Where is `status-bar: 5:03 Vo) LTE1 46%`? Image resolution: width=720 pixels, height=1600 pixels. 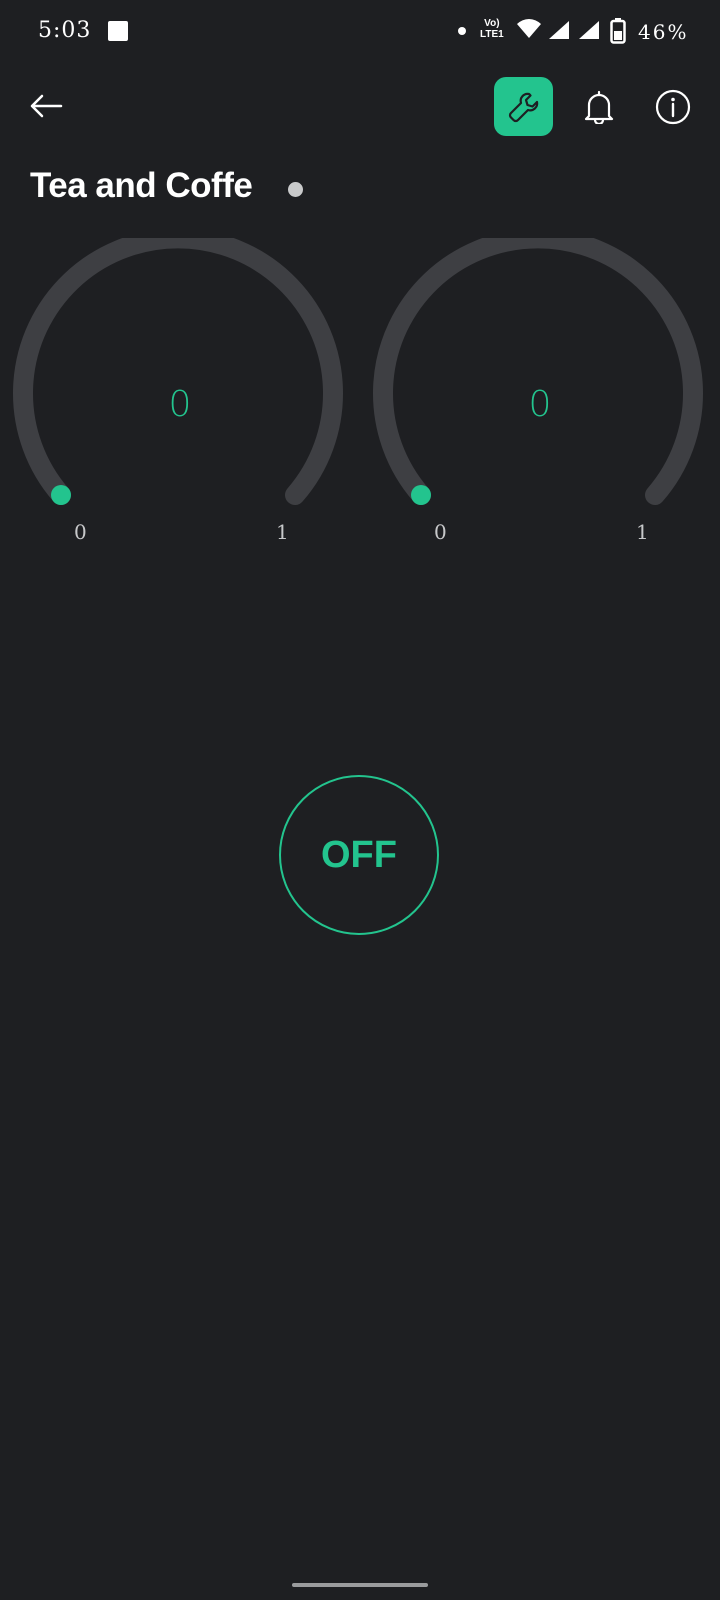 status-bar: 5:03 Vo) LTE1 46% is located at coordinates (360, 32).